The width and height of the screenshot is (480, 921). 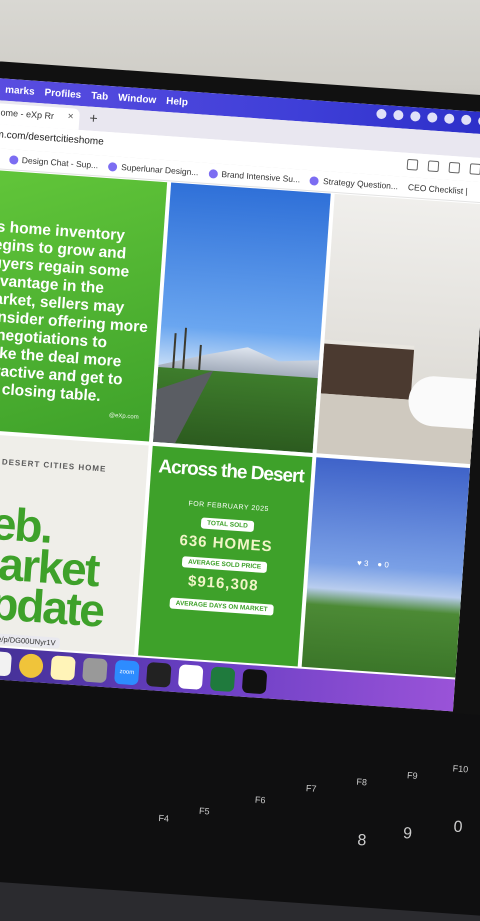 What do you see at coordinates (20, 90) in the screenshot?
I see `menu-bookmarks: marks` at bounding box center [20, 90].